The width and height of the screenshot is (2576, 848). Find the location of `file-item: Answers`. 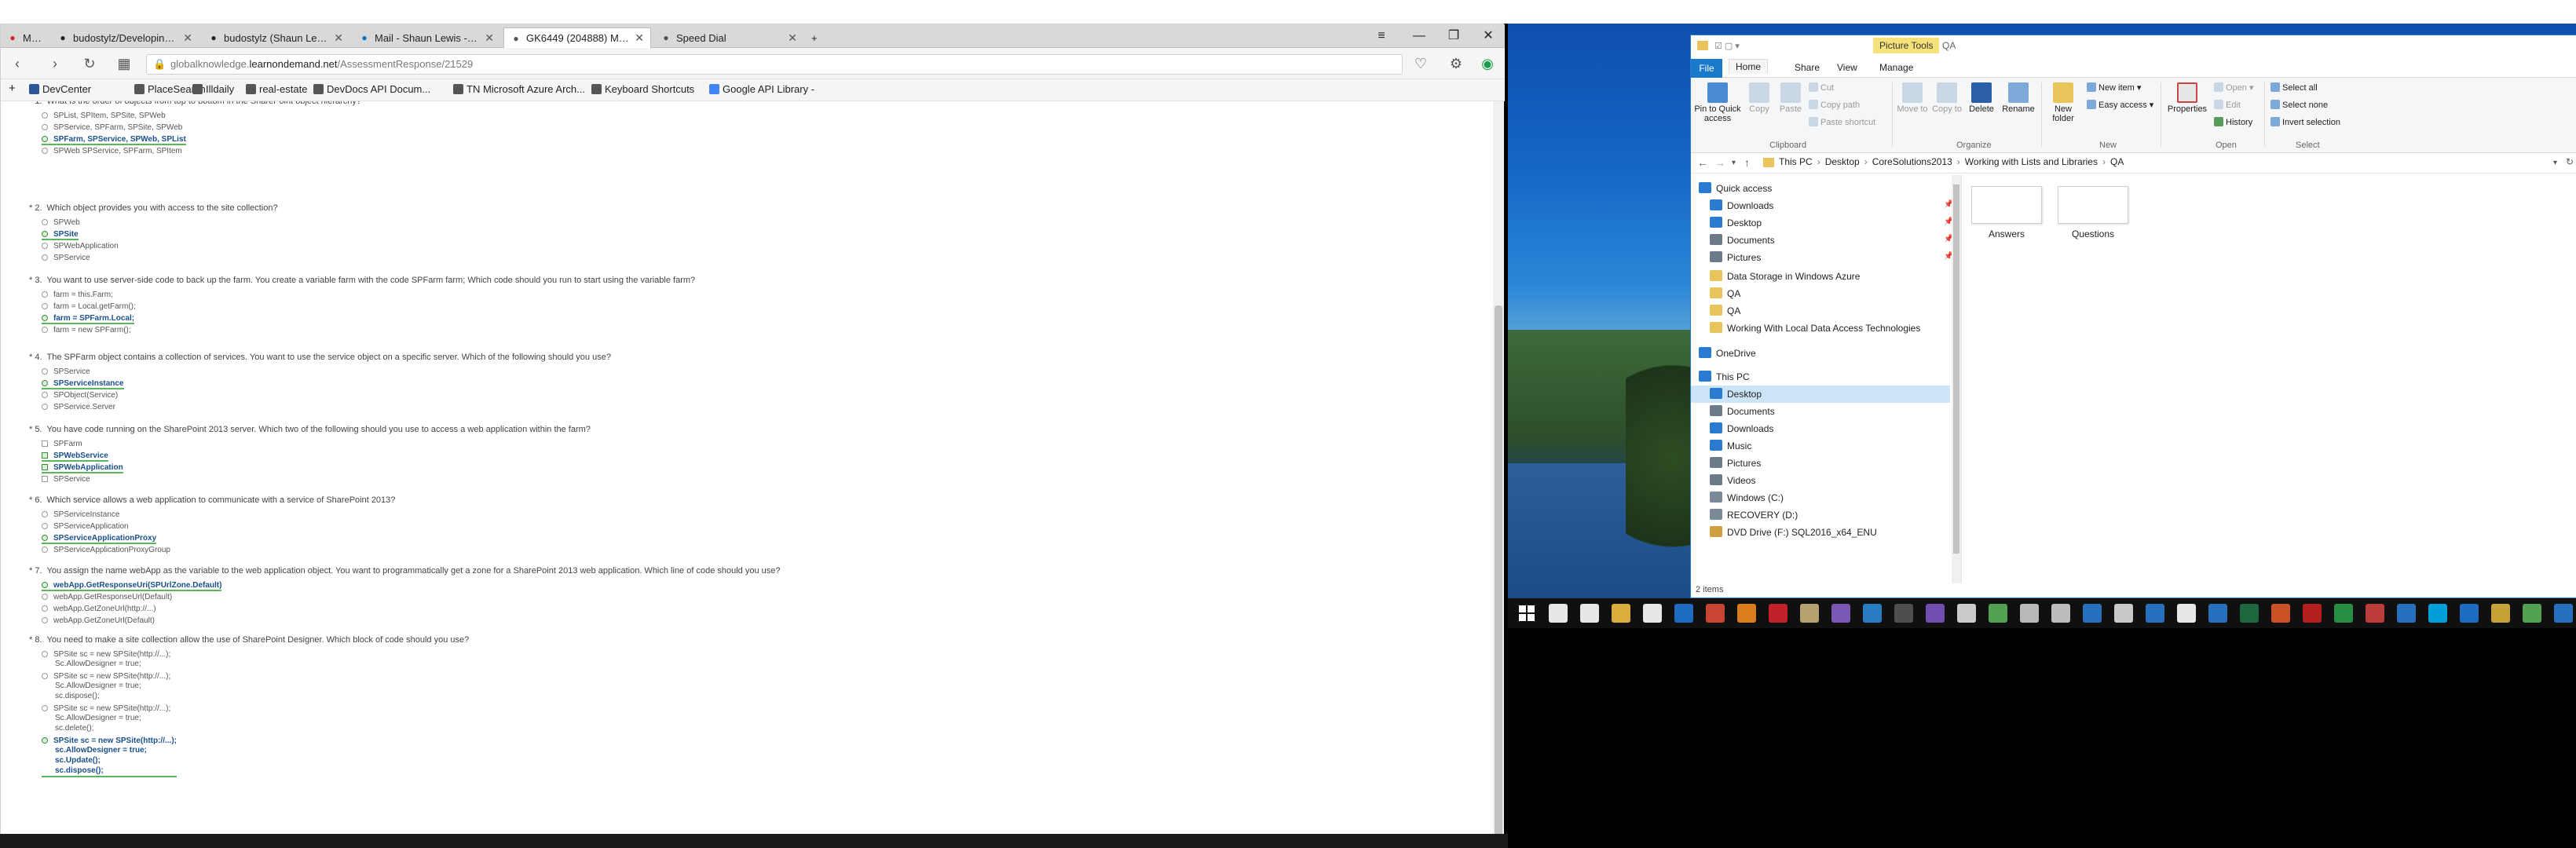

file-item: Answers is located at coordinates (2007, 213).